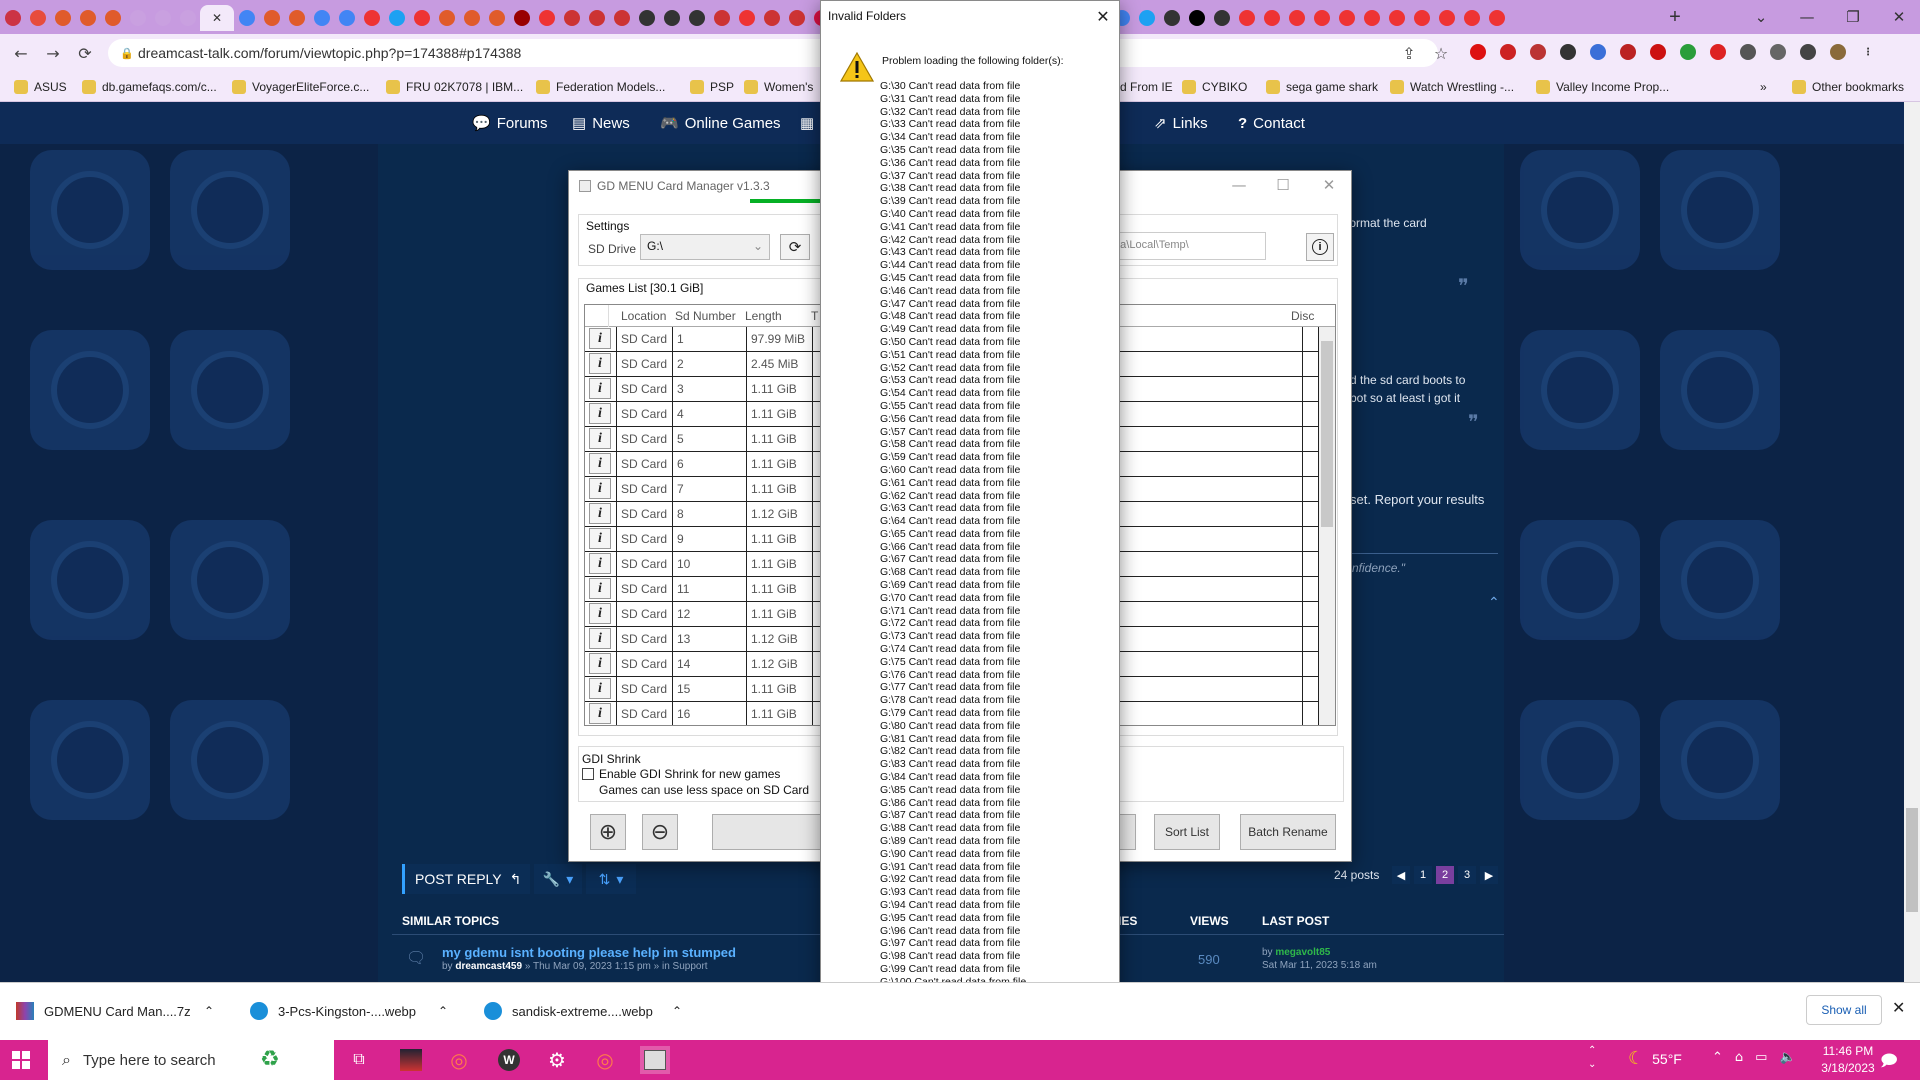  I want to click on taskbar-scroll-icon: ⌃ ⌄, so click(1592, 1058).